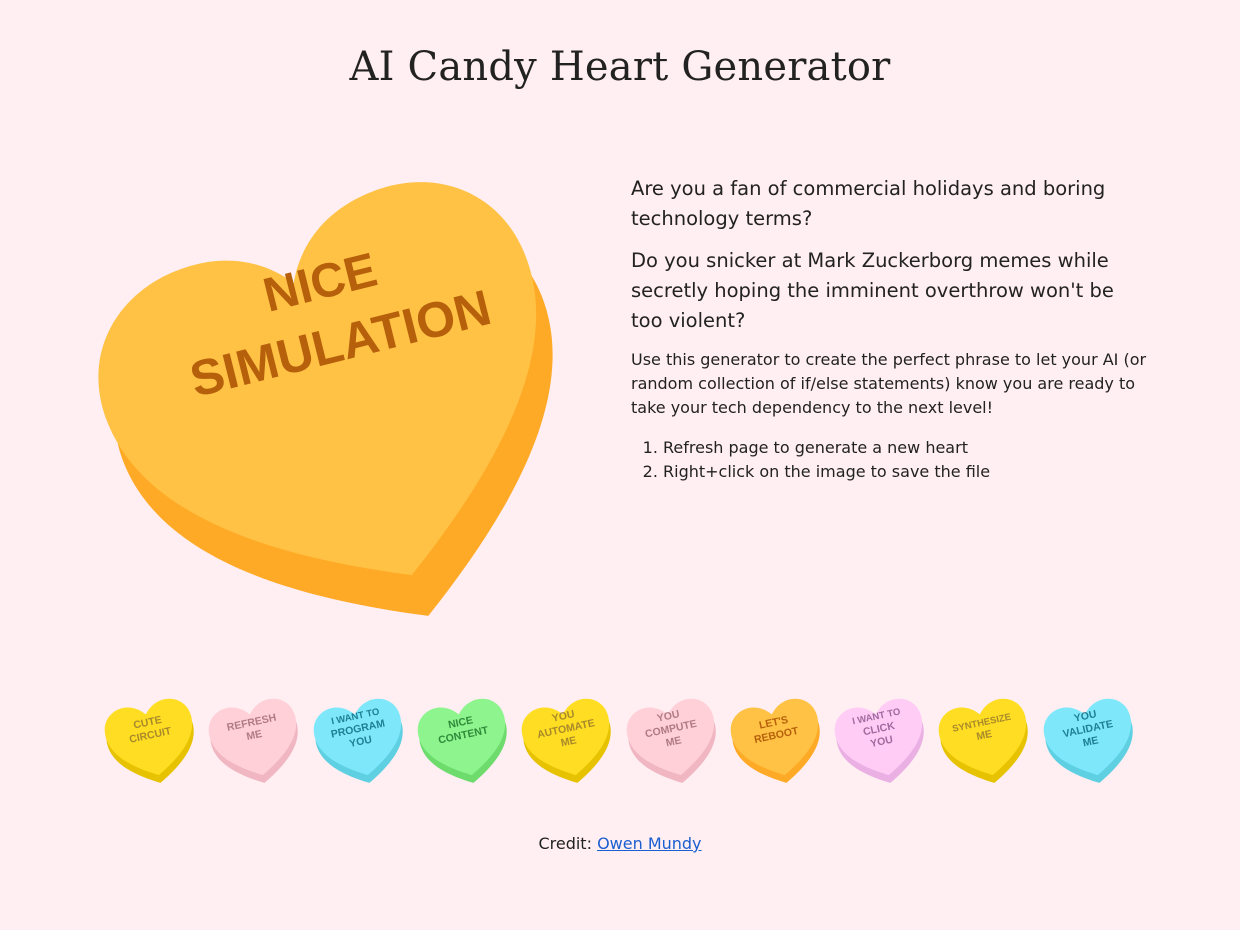 The height and width of the screenshot is (930, 1240). What do you see at coordinates (907, 448) in the screenshot?
I see `instruction-step-1: Refresh page to generate a new heart` at bounding box center [907, 448].